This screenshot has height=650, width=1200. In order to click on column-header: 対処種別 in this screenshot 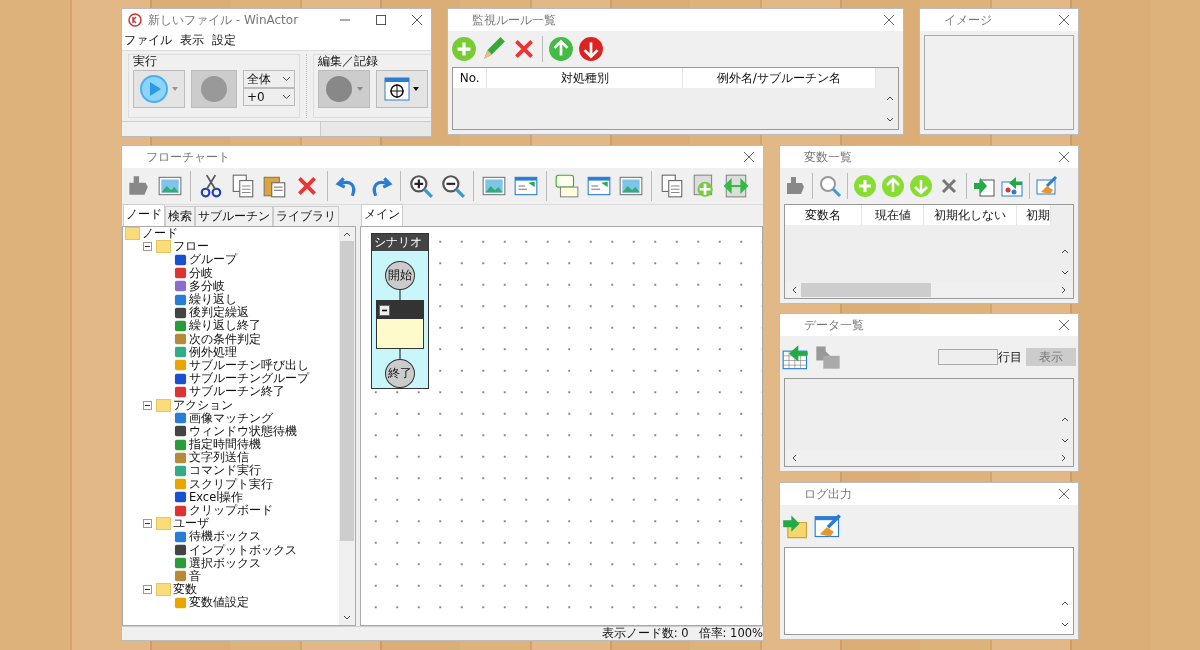, I will do `click(585, 78)`.